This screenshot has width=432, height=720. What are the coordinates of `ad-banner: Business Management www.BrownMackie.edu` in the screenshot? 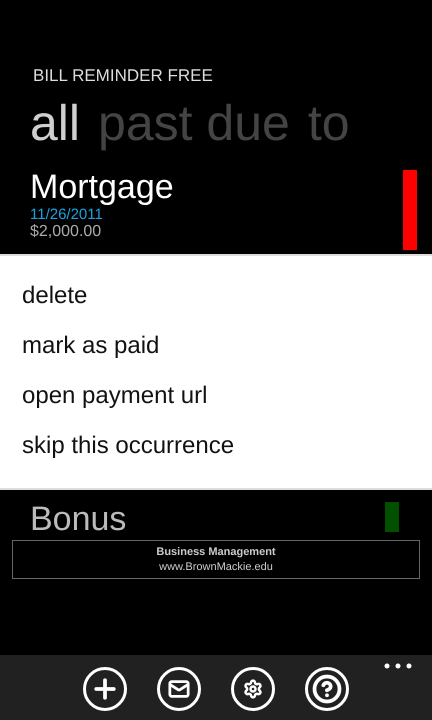 It's located at (216, 559).